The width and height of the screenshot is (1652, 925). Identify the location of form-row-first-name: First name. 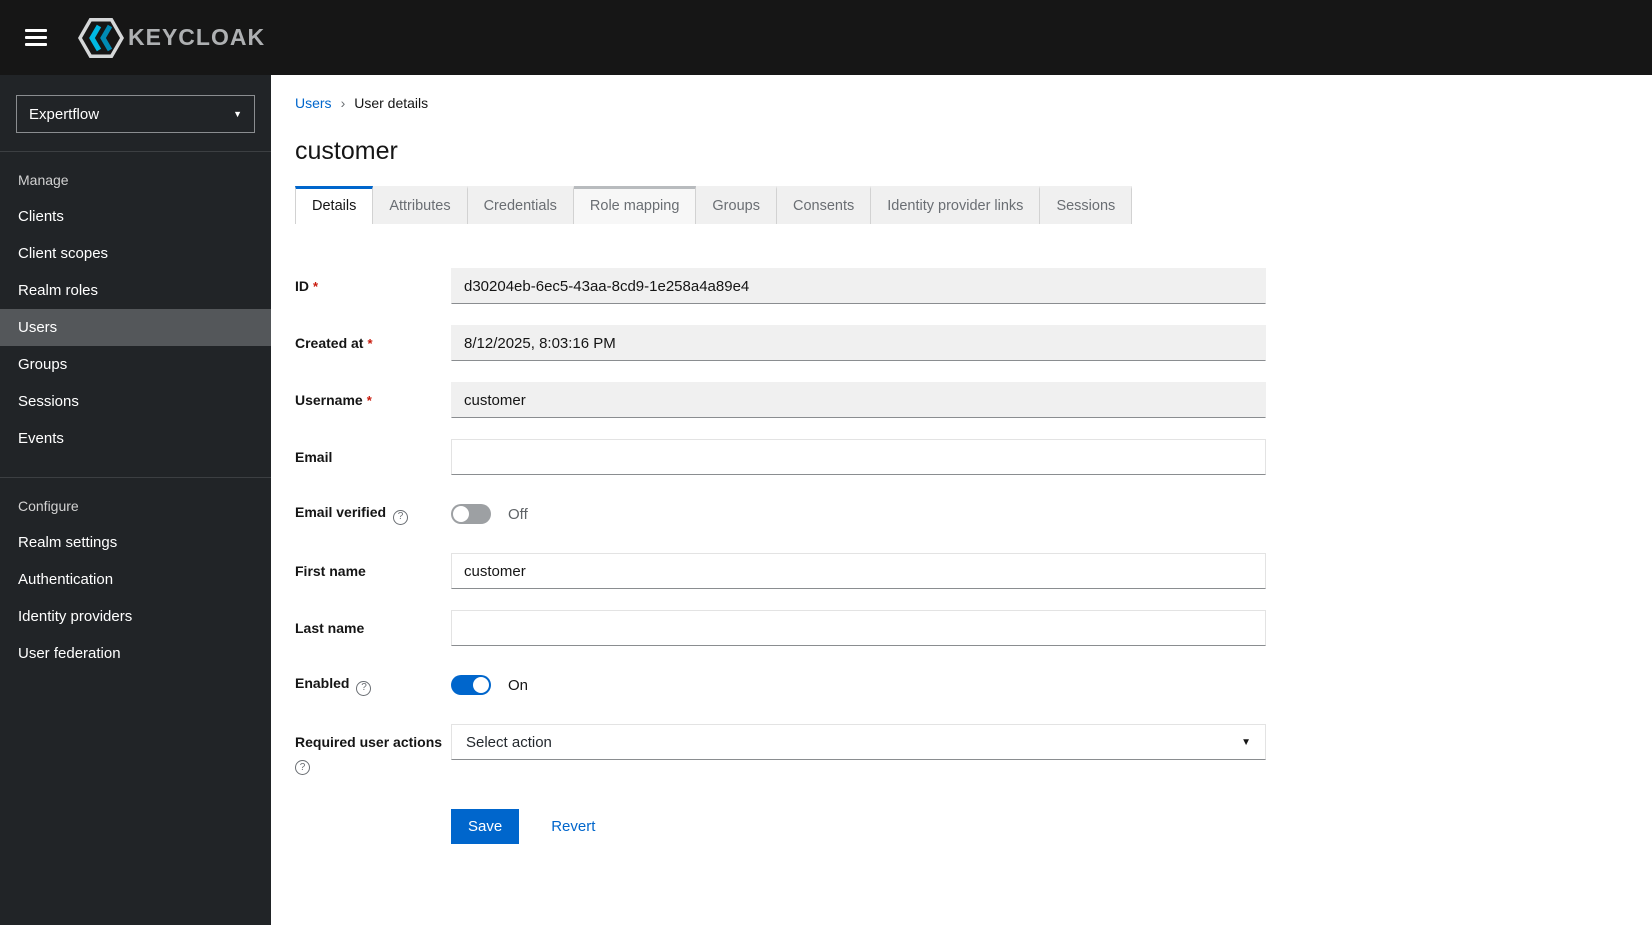
(961, 571).